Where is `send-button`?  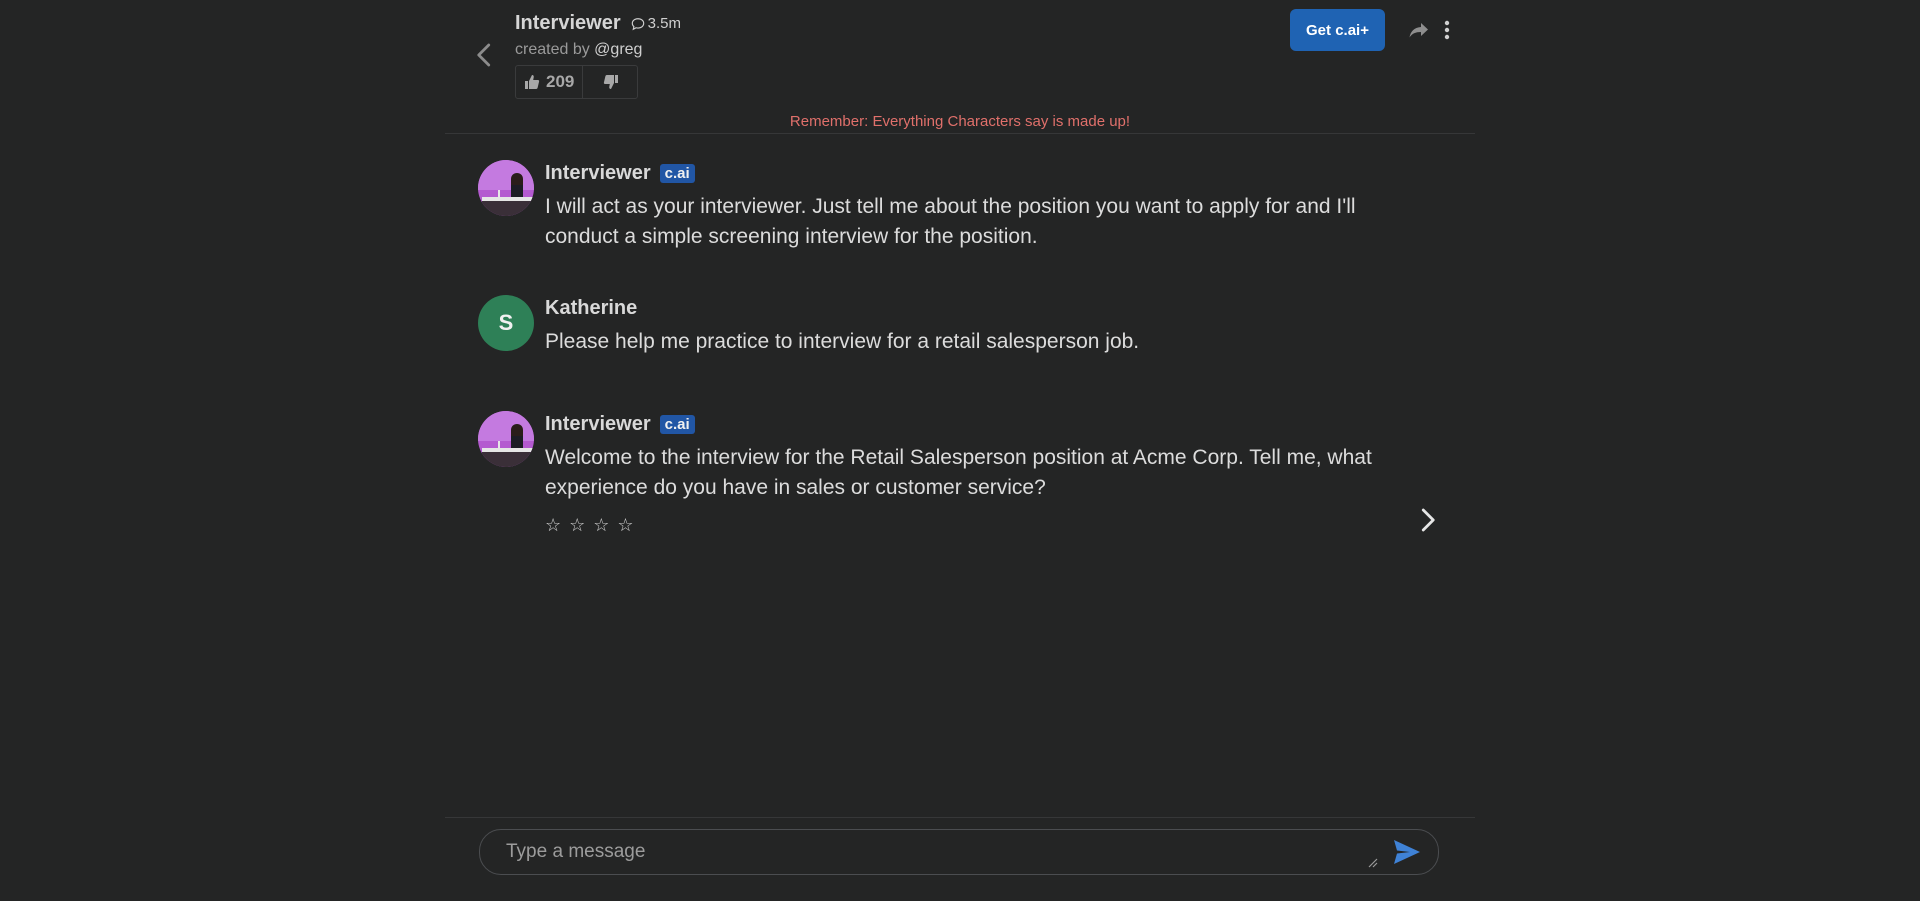
send-button is located at coordinates (1407, 852).